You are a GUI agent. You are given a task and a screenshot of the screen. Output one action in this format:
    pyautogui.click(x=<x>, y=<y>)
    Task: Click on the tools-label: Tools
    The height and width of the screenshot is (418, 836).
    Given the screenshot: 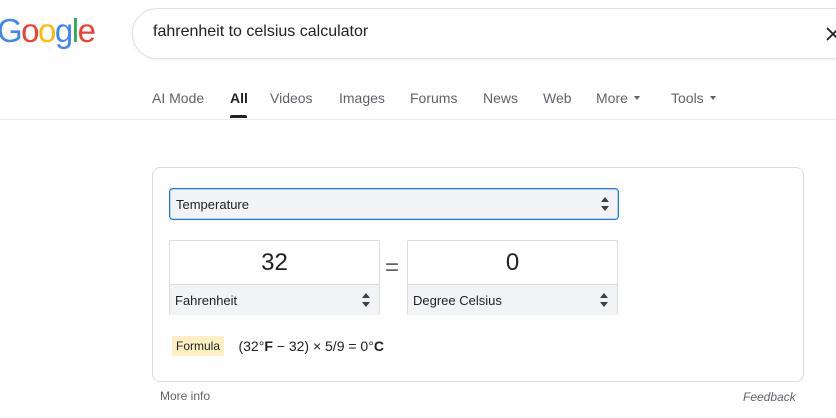 What is the action you would take?
    pyautogui.click(x=687, y=98)
    